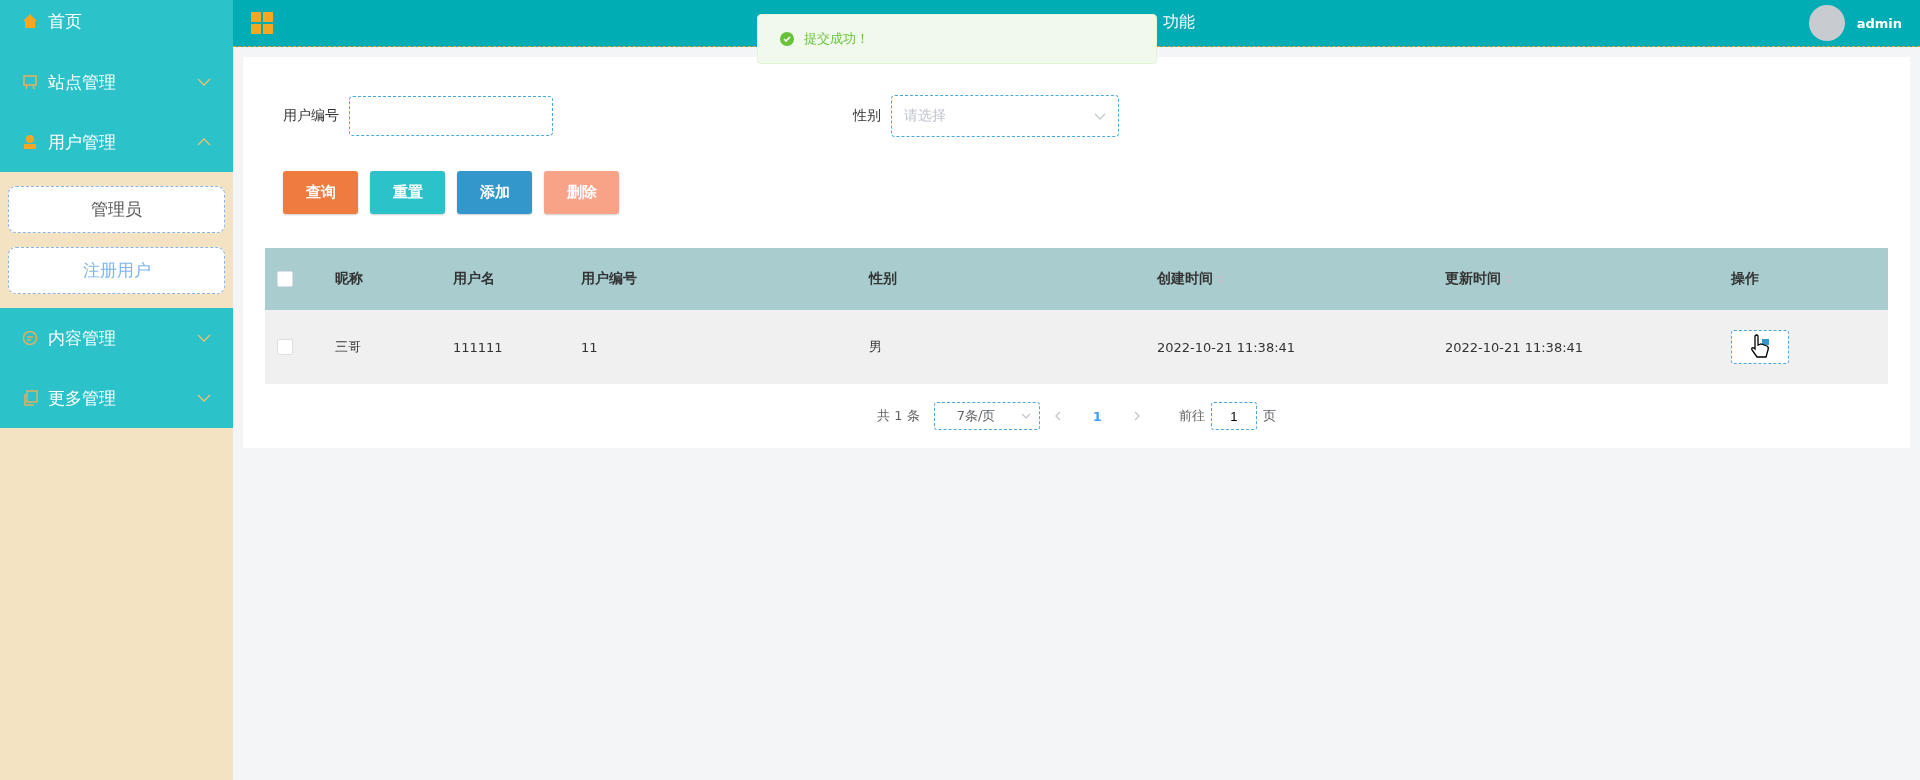  Describe the element at coordinates (1233, 416) in the screenshot. I see `page-input: 1` at that location.